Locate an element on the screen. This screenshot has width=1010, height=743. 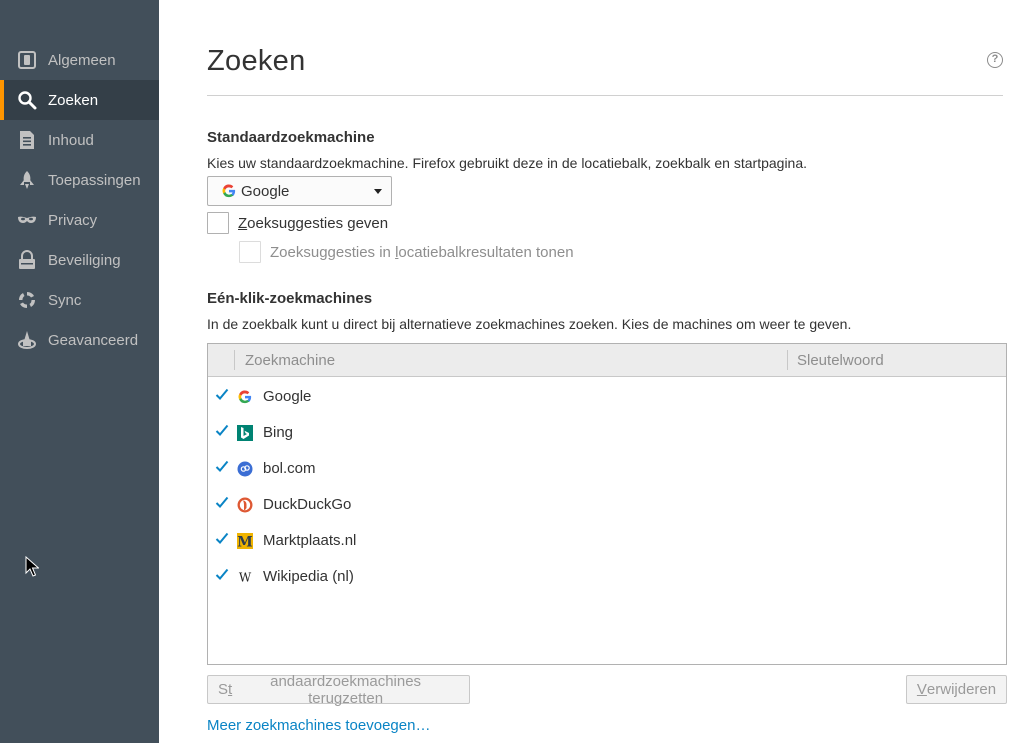
page-title: Zoeken is located at coordinates (256, 61).